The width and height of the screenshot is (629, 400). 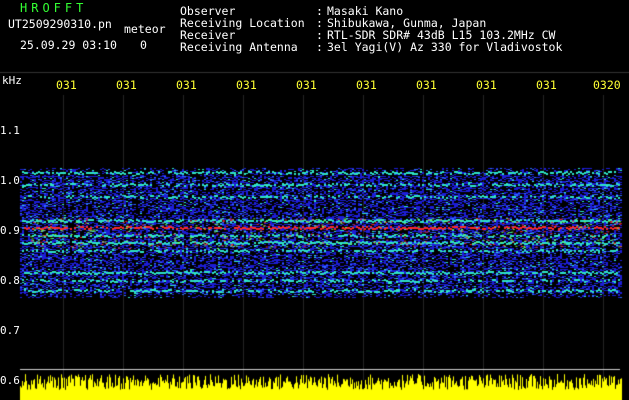 I want to click on y-tick-label: 0.7, so click(x=10, y=330).